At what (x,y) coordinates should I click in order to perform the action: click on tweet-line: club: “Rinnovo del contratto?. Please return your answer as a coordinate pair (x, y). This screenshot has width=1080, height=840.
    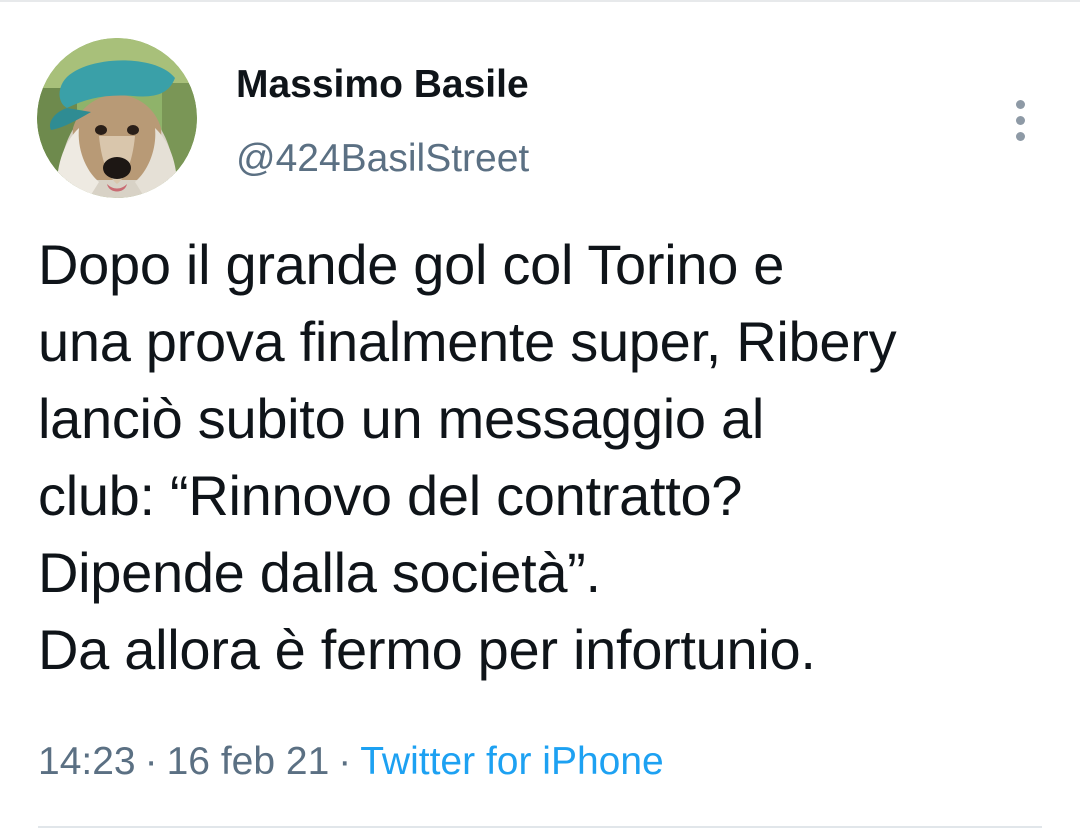
    Looking at the image, I should click on (390, 495).